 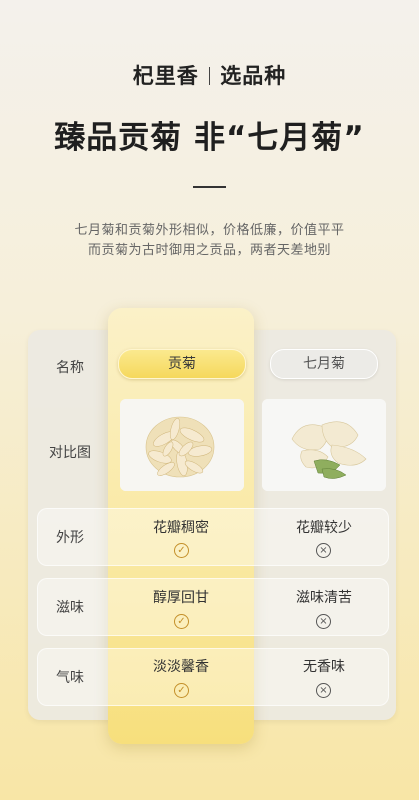 I want to click on qiyueju-shape-text: 花瓣较少, so click(x=324, y=528).